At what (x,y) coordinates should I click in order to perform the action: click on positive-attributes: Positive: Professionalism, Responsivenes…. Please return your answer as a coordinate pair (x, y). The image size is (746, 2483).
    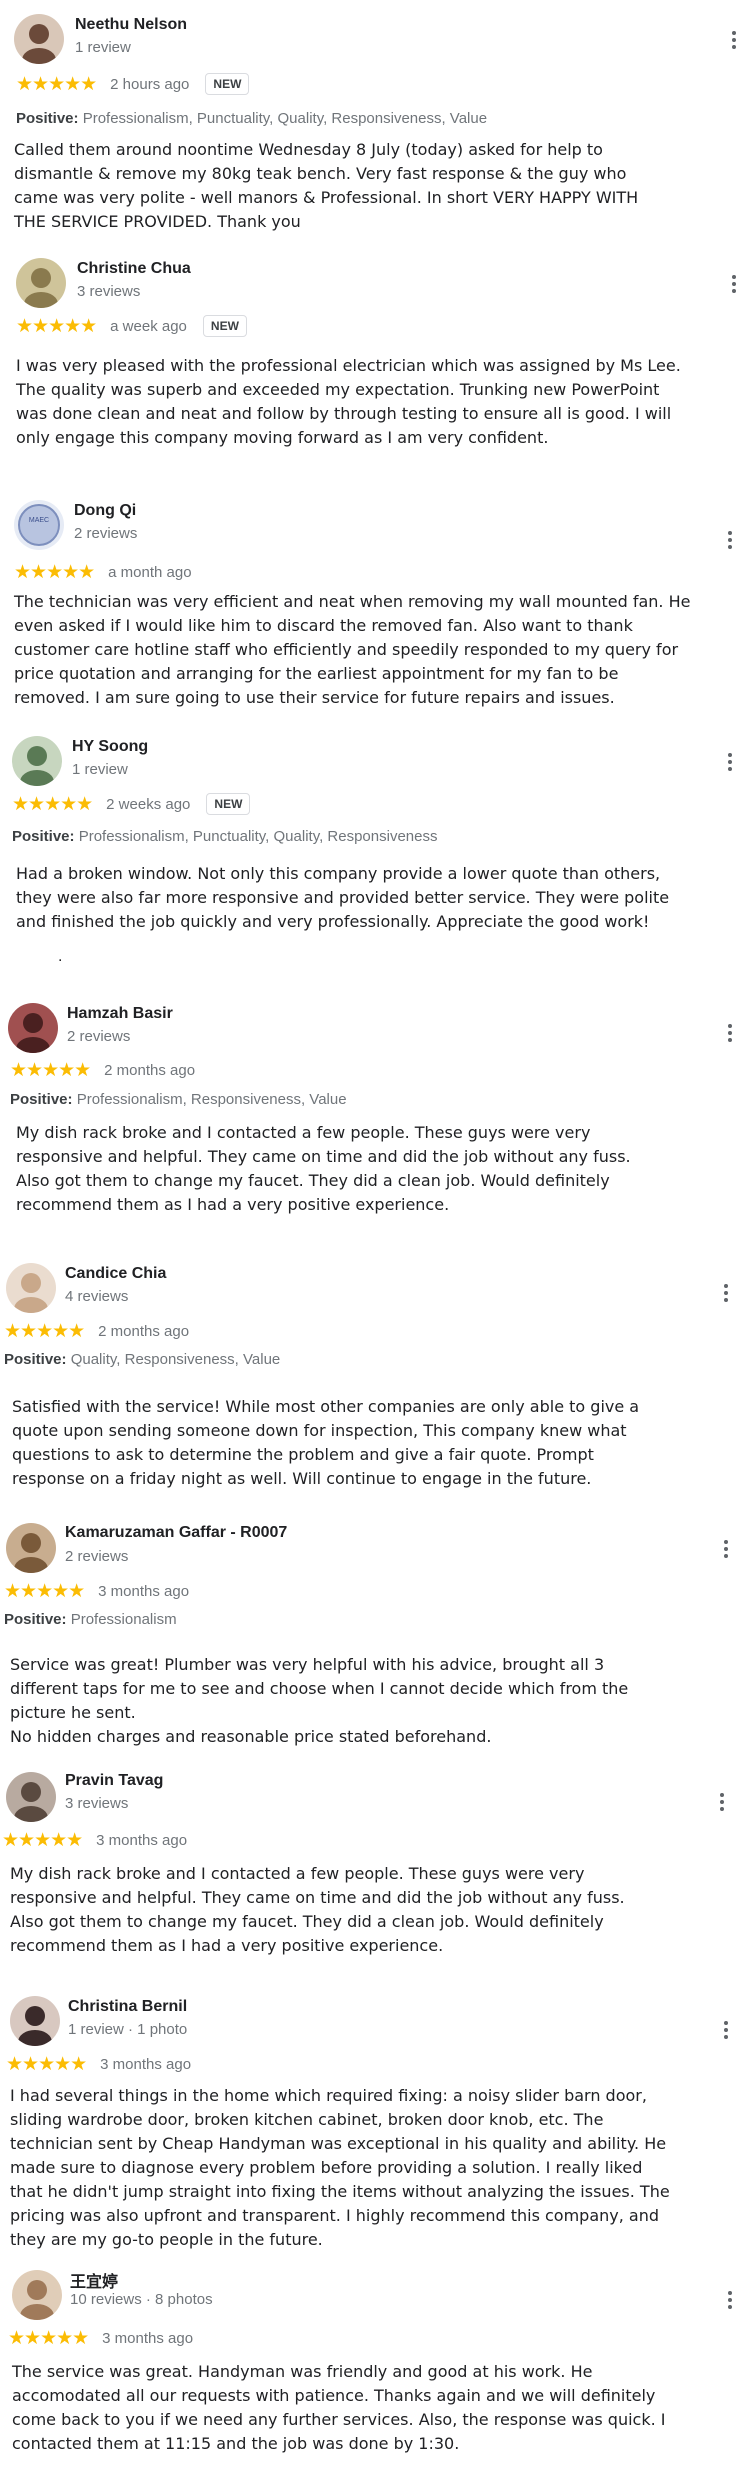
    Looking at the image, I should click on (178, 1099).